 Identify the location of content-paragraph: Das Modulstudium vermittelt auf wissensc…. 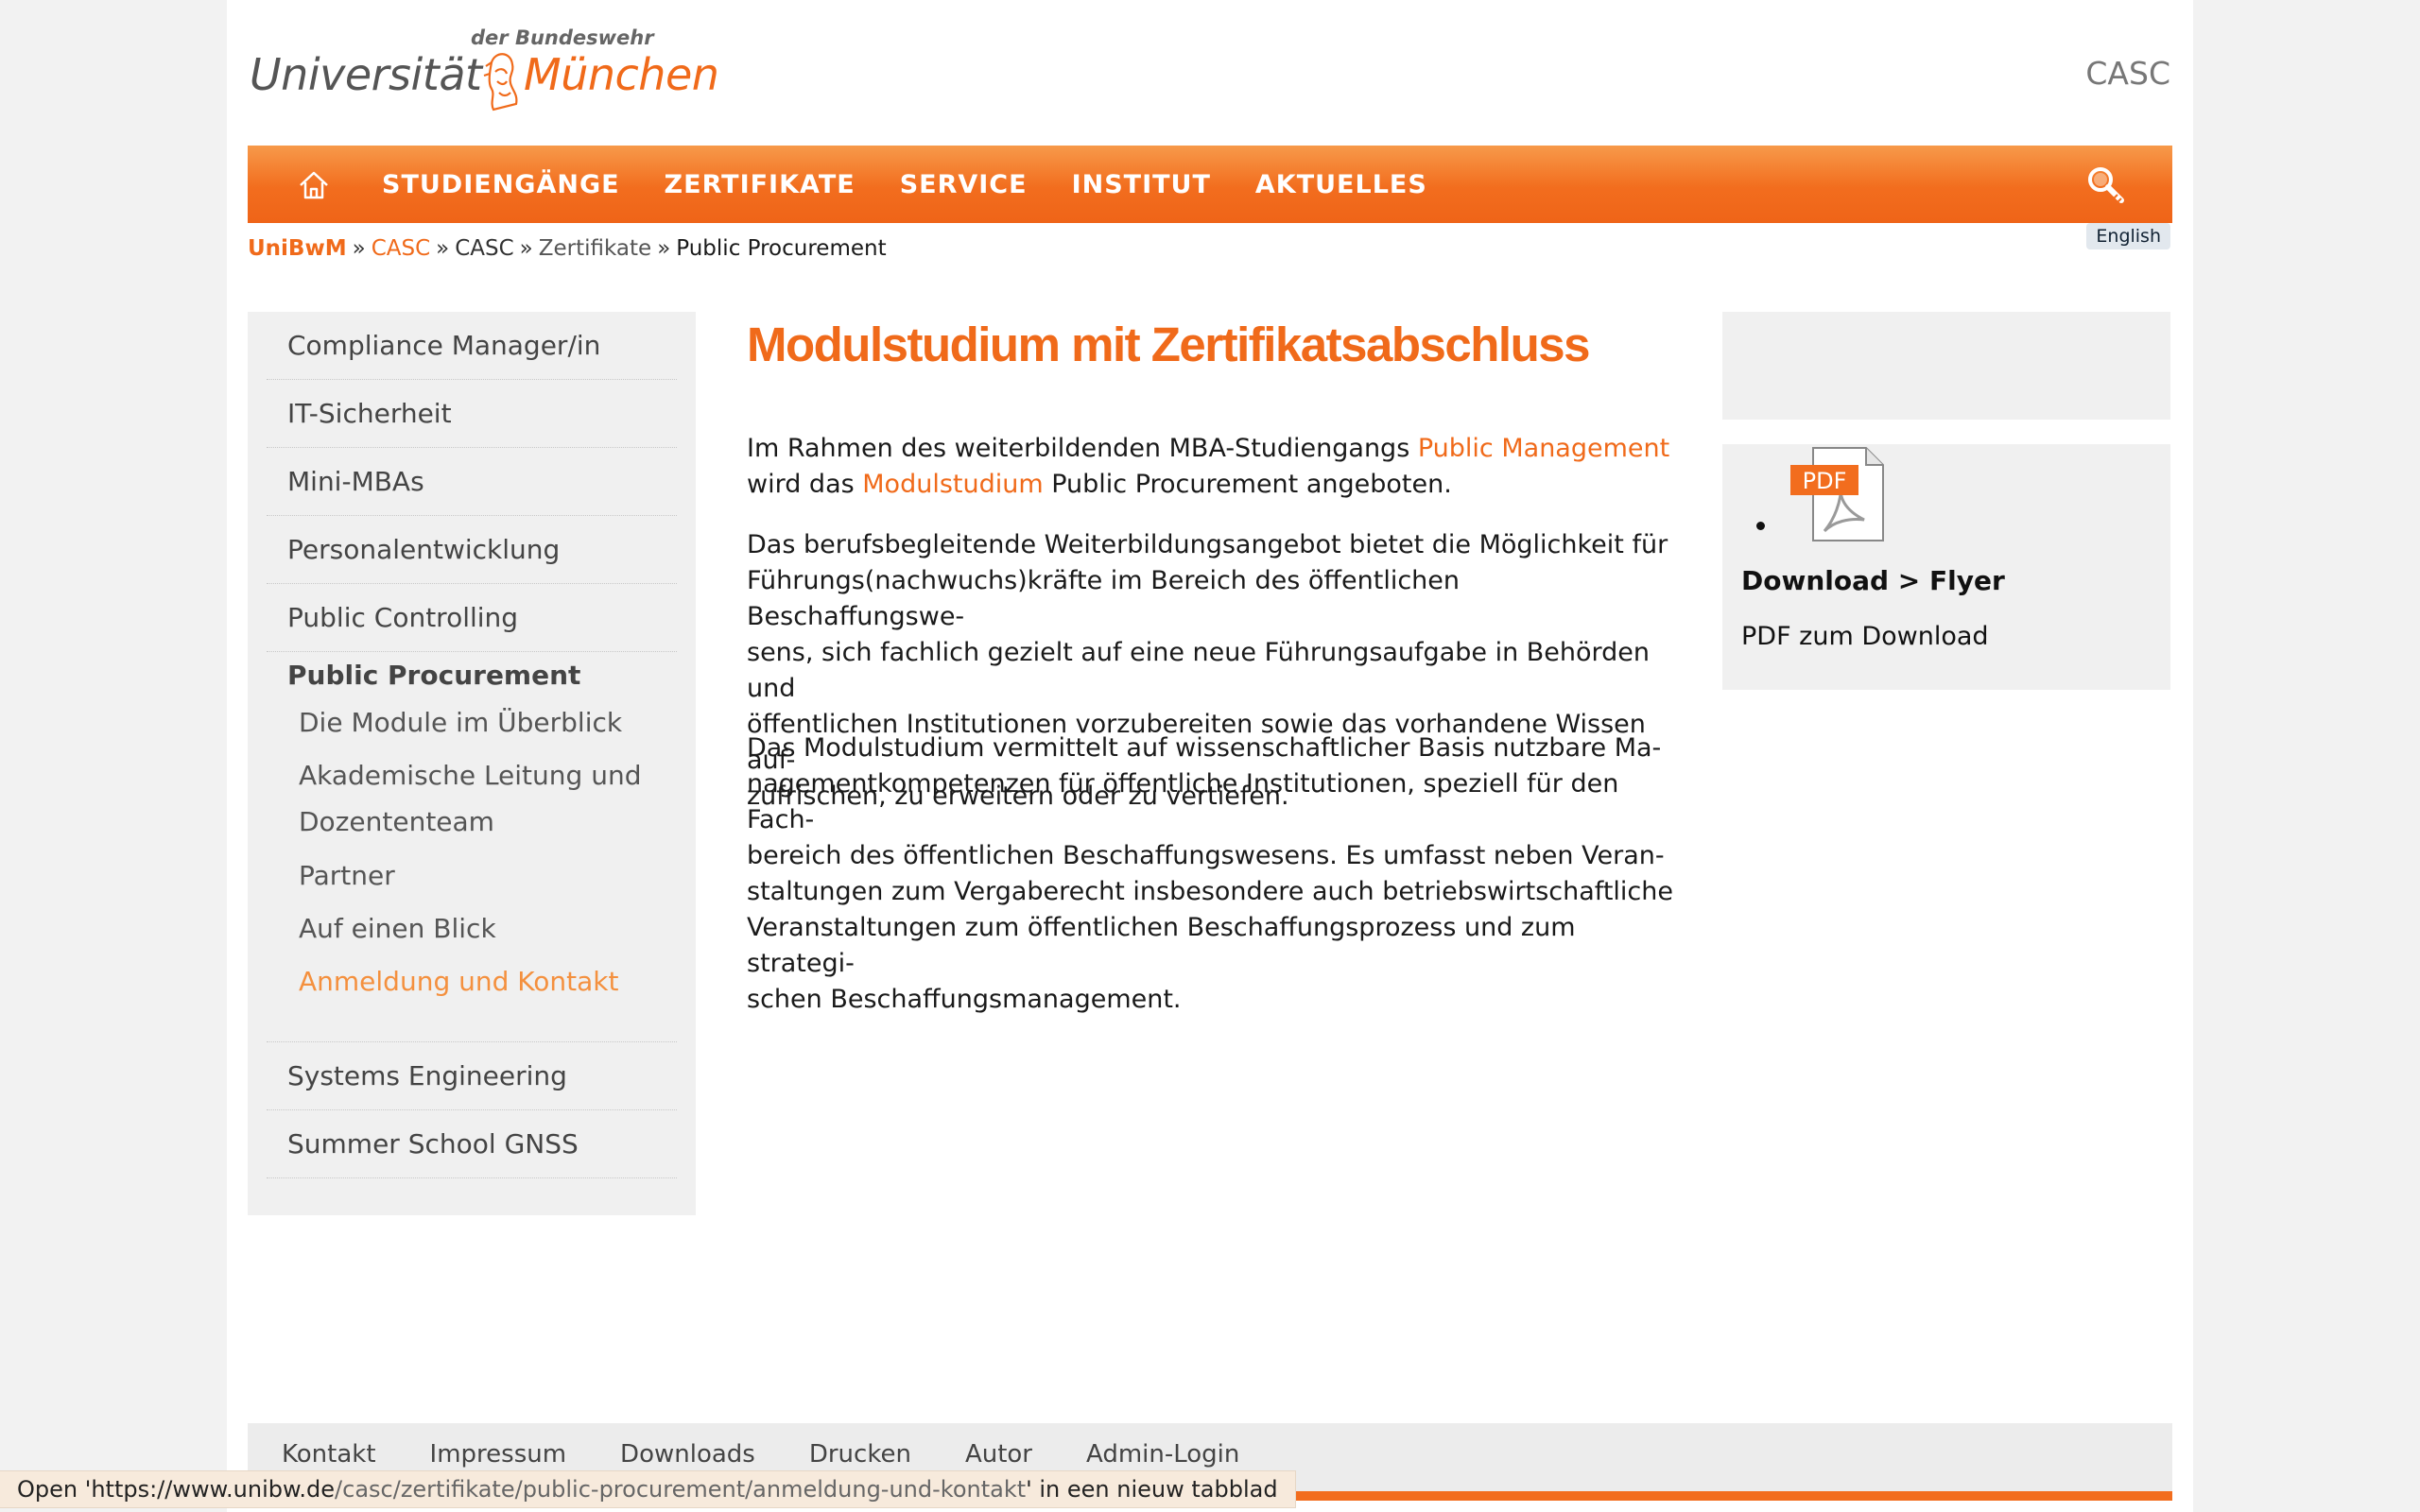
(1215, 874).